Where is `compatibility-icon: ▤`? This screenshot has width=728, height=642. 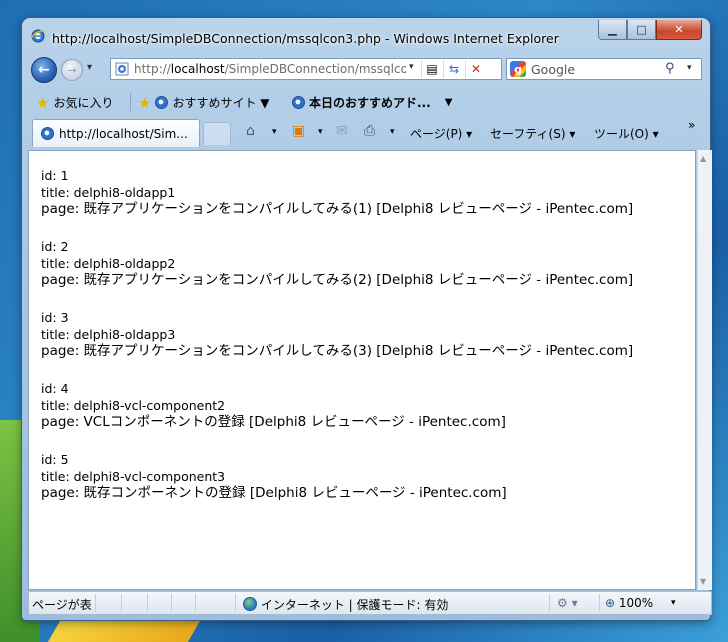
compatibility-icon: ▤ is located at coordinates (432, 69).